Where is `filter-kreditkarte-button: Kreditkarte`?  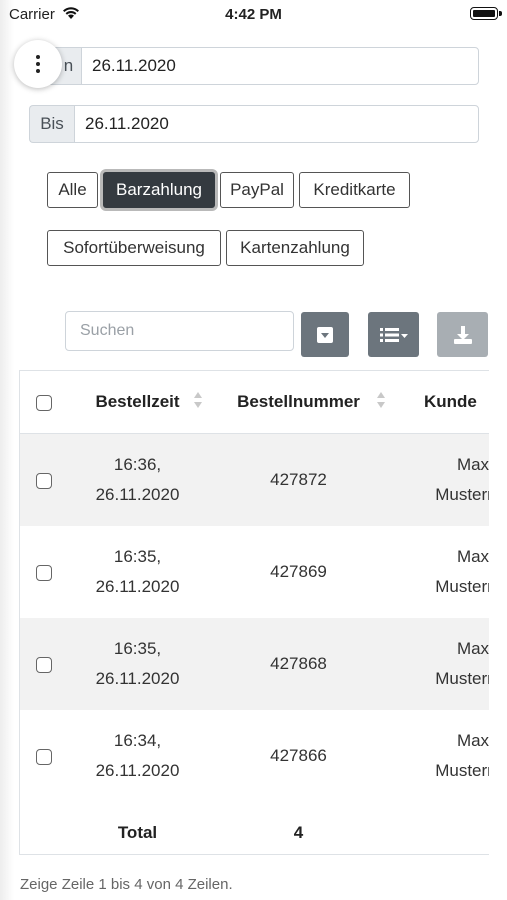 filter-kreditkarte-button: Kreditkarte is located at coordinates (354, 190).